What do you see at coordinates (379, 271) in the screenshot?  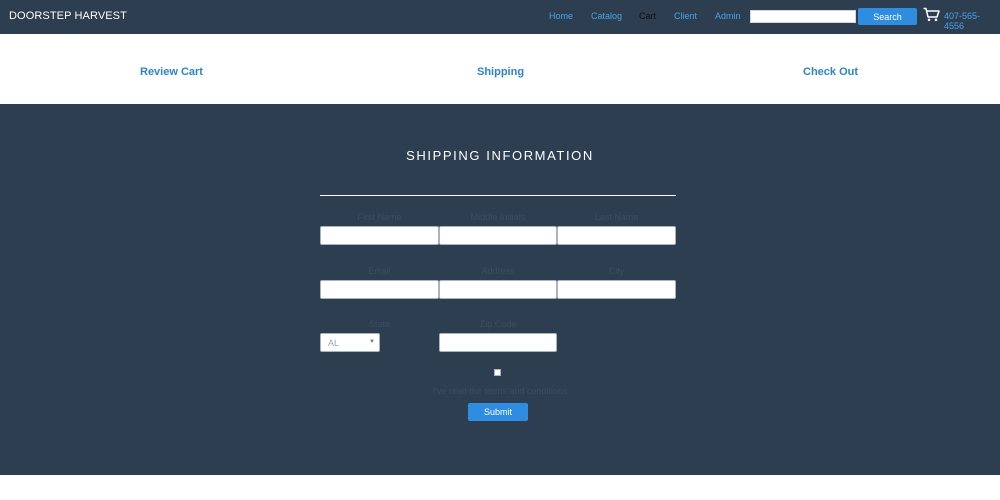 I see `email-label: Email` at bounding box center [379, 271].